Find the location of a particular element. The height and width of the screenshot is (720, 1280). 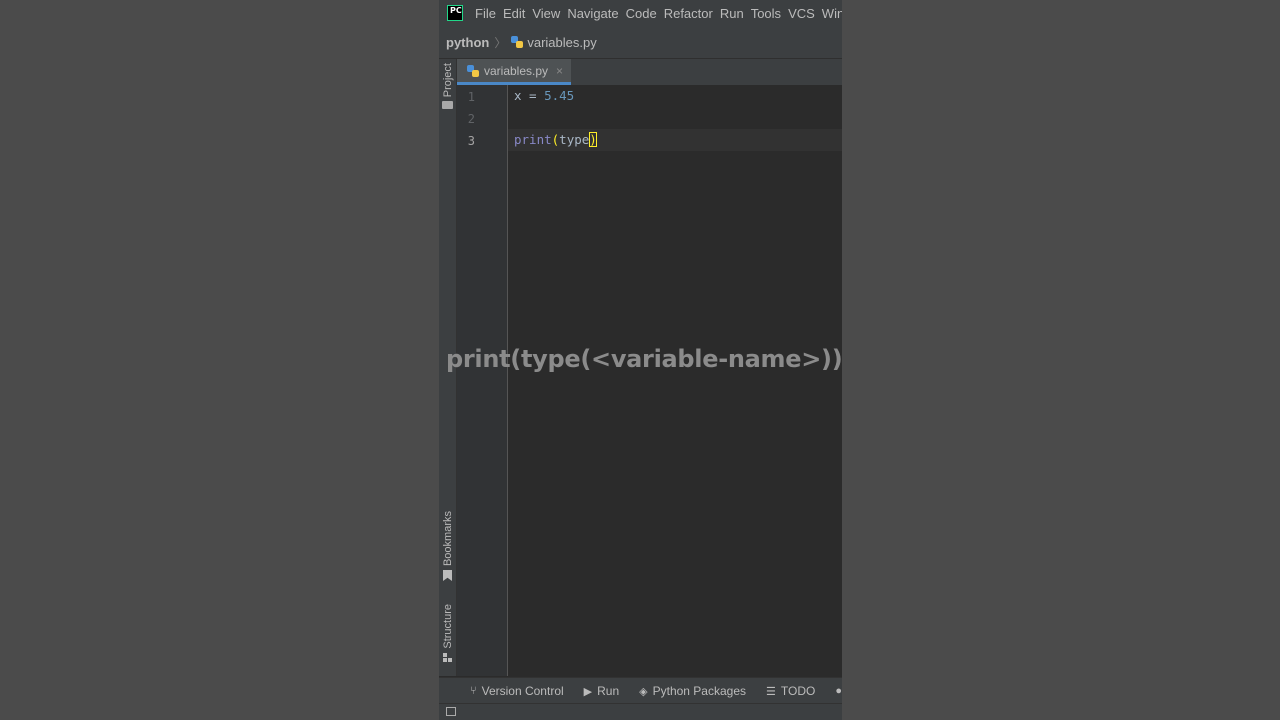

menu-edit: Edit is located at coordinates (514, 13).